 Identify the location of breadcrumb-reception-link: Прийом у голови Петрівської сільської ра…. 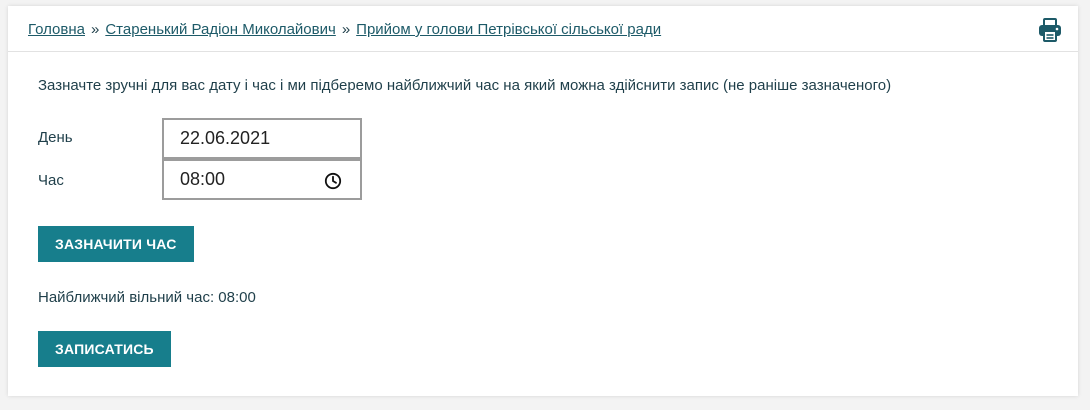
(508, 29).